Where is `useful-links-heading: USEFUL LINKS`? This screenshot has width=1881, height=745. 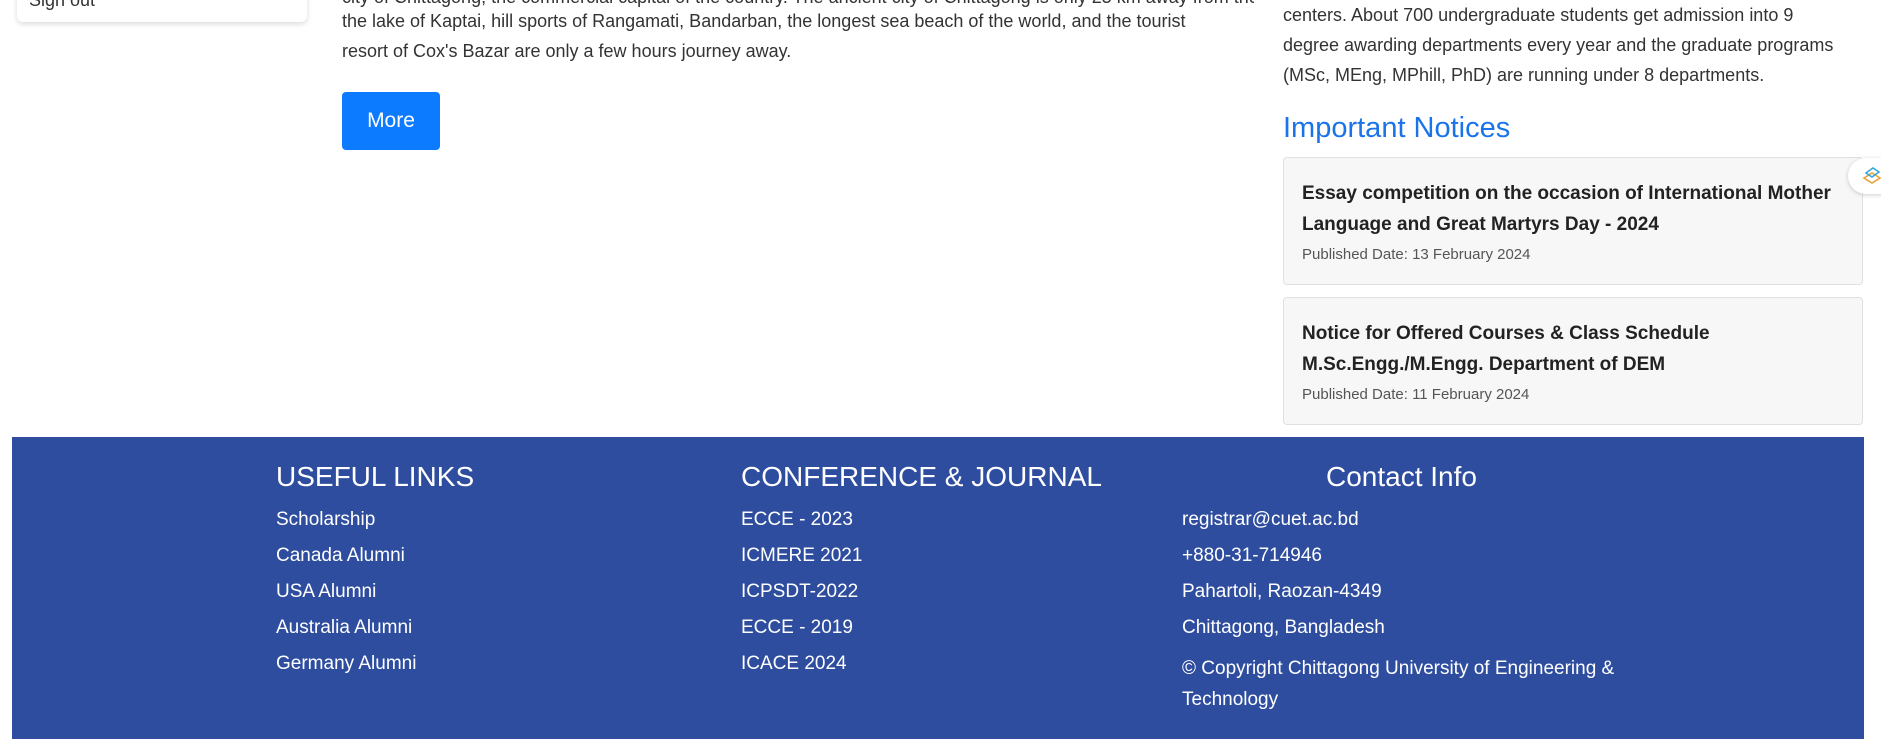
useful-links-heading: USEFUL LINKS is located at coordinates (375, 476).